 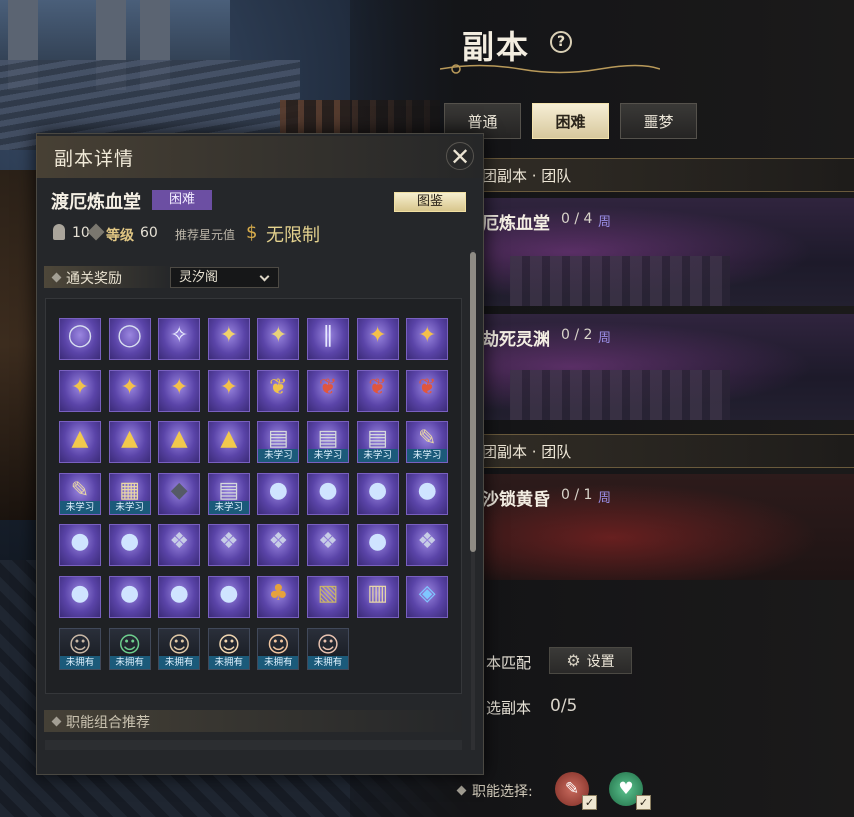 What do you see at coordinates (96, 202) in the screenshot?
I see `details-dungeon-name: 渡厄炼血堂` at bounding box center [96, 202].